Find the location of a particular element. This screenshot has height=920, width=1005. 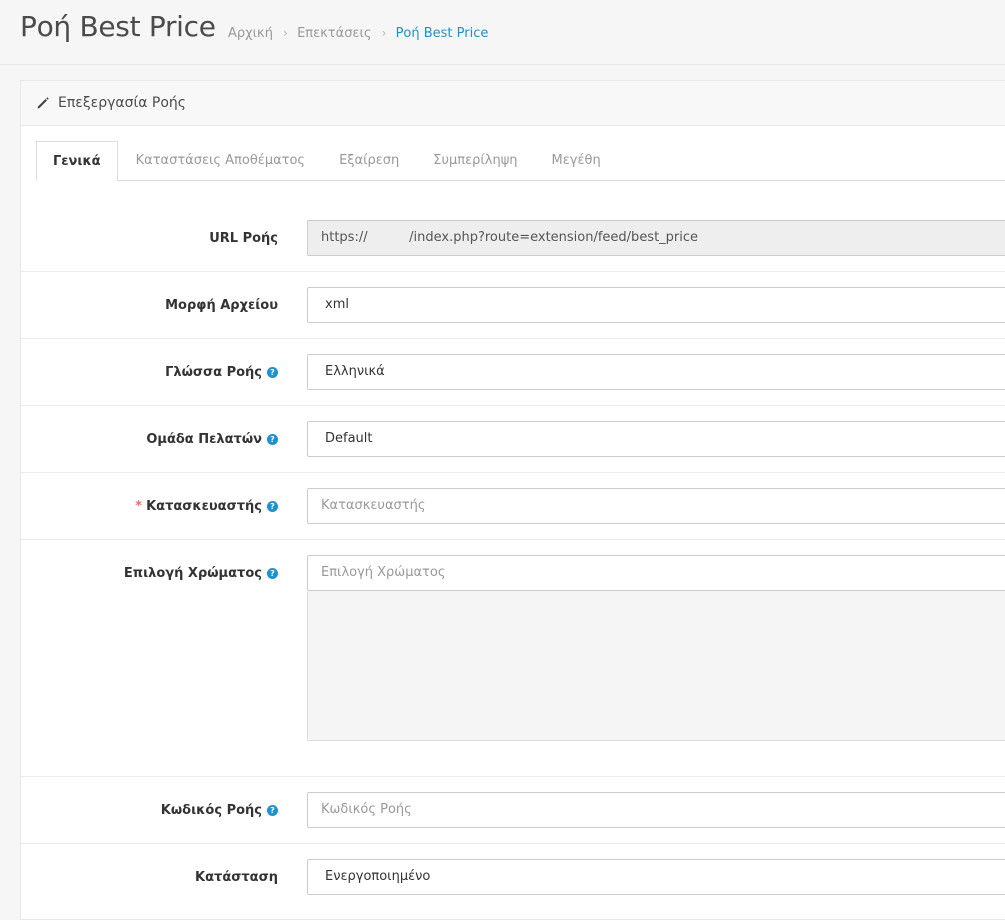

tab-stock-statuses: Καταστάσεις Αποθέματος is located at coordinates (220, 161).